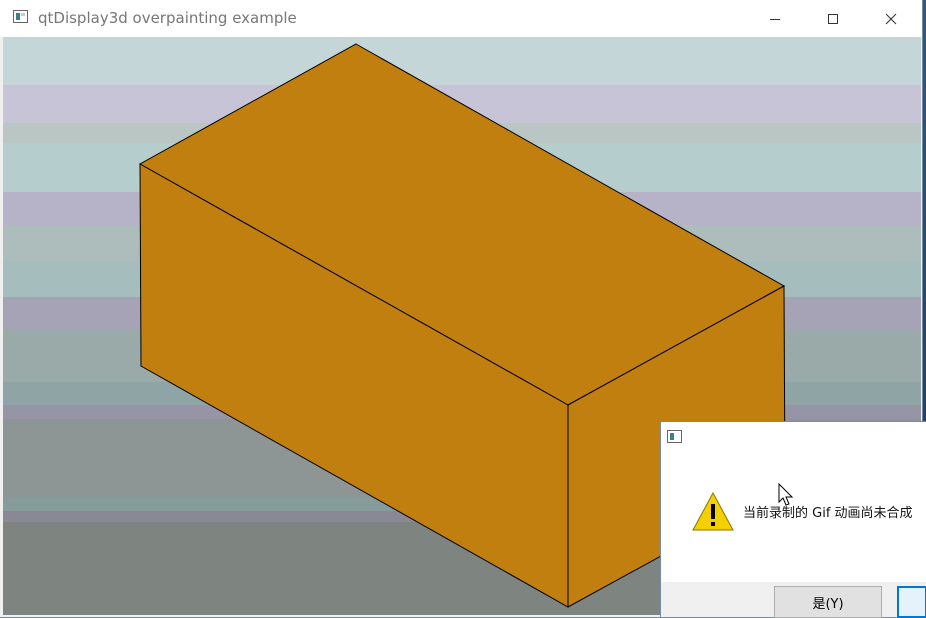 Image resolution: width=926 pixels, height=618 pixels. What do you see at coordinates (167, 18) in the screenshot?
I see `window-title: qtDisplay3d overpainting example` at bounding box center [167, 18].